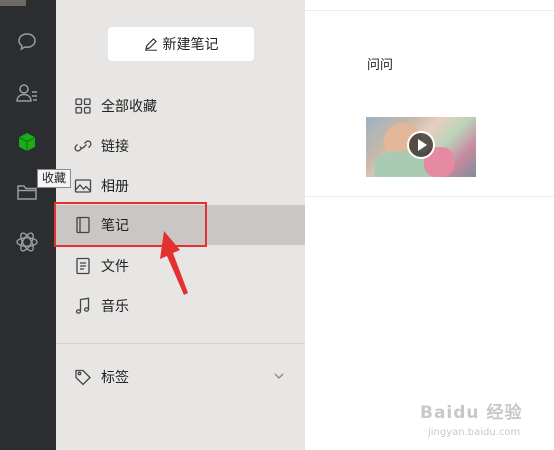 This screenshot has height=450, width=554. Describe the element at coordinates (180, 343) in the screenshot. I see `panel-divider` at that location.